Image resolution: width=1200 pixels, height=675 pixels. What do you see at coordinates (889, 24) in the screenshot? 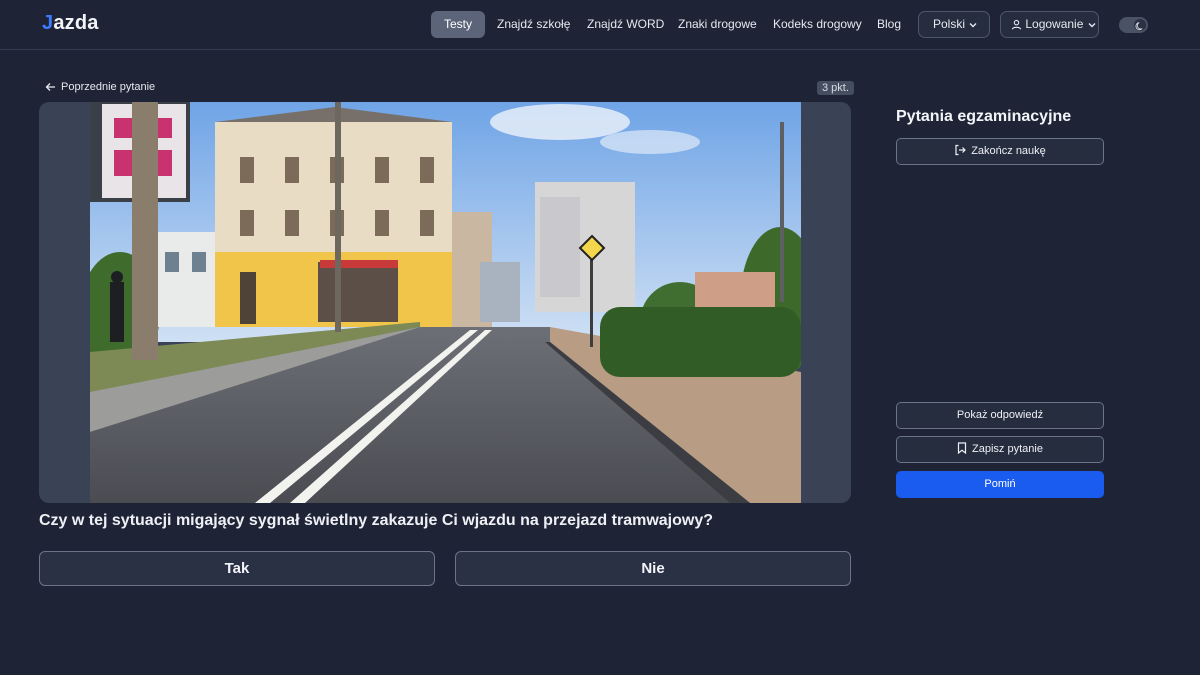
I see `nav-blog: Blog` at bounding box center [889, 24].